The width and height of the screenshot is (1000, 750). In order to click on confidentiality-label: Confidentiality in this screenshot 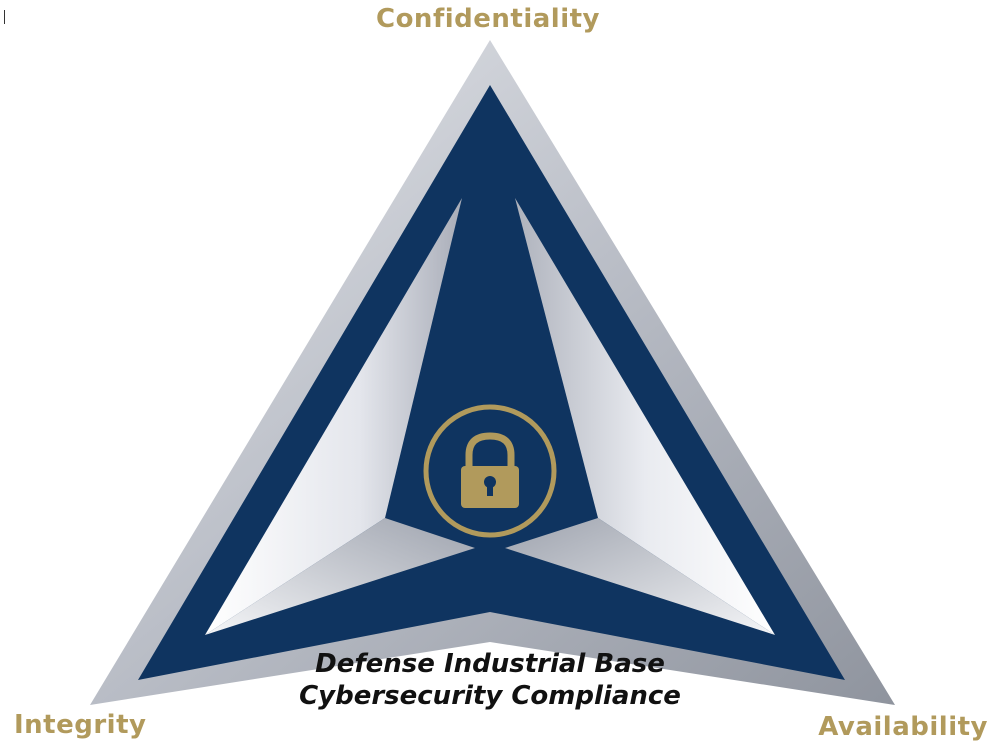, I will do `click(488, 19)`.